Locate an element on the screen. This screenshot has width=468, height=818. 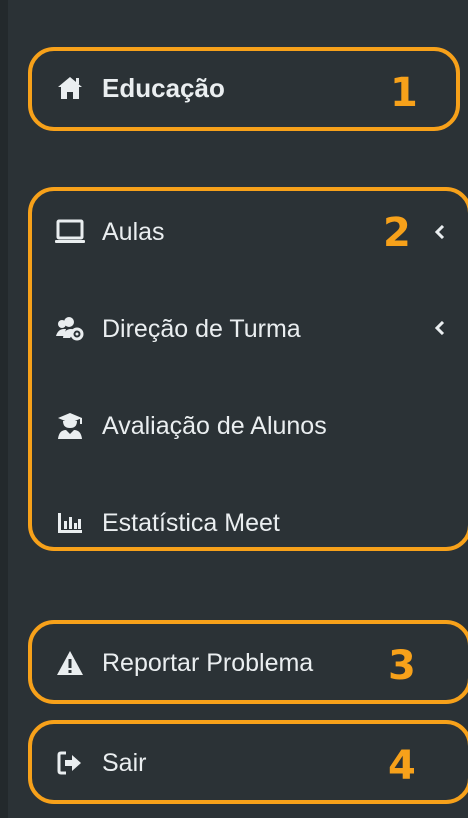
chart-bar-icon is located at coordinates (70, 523).